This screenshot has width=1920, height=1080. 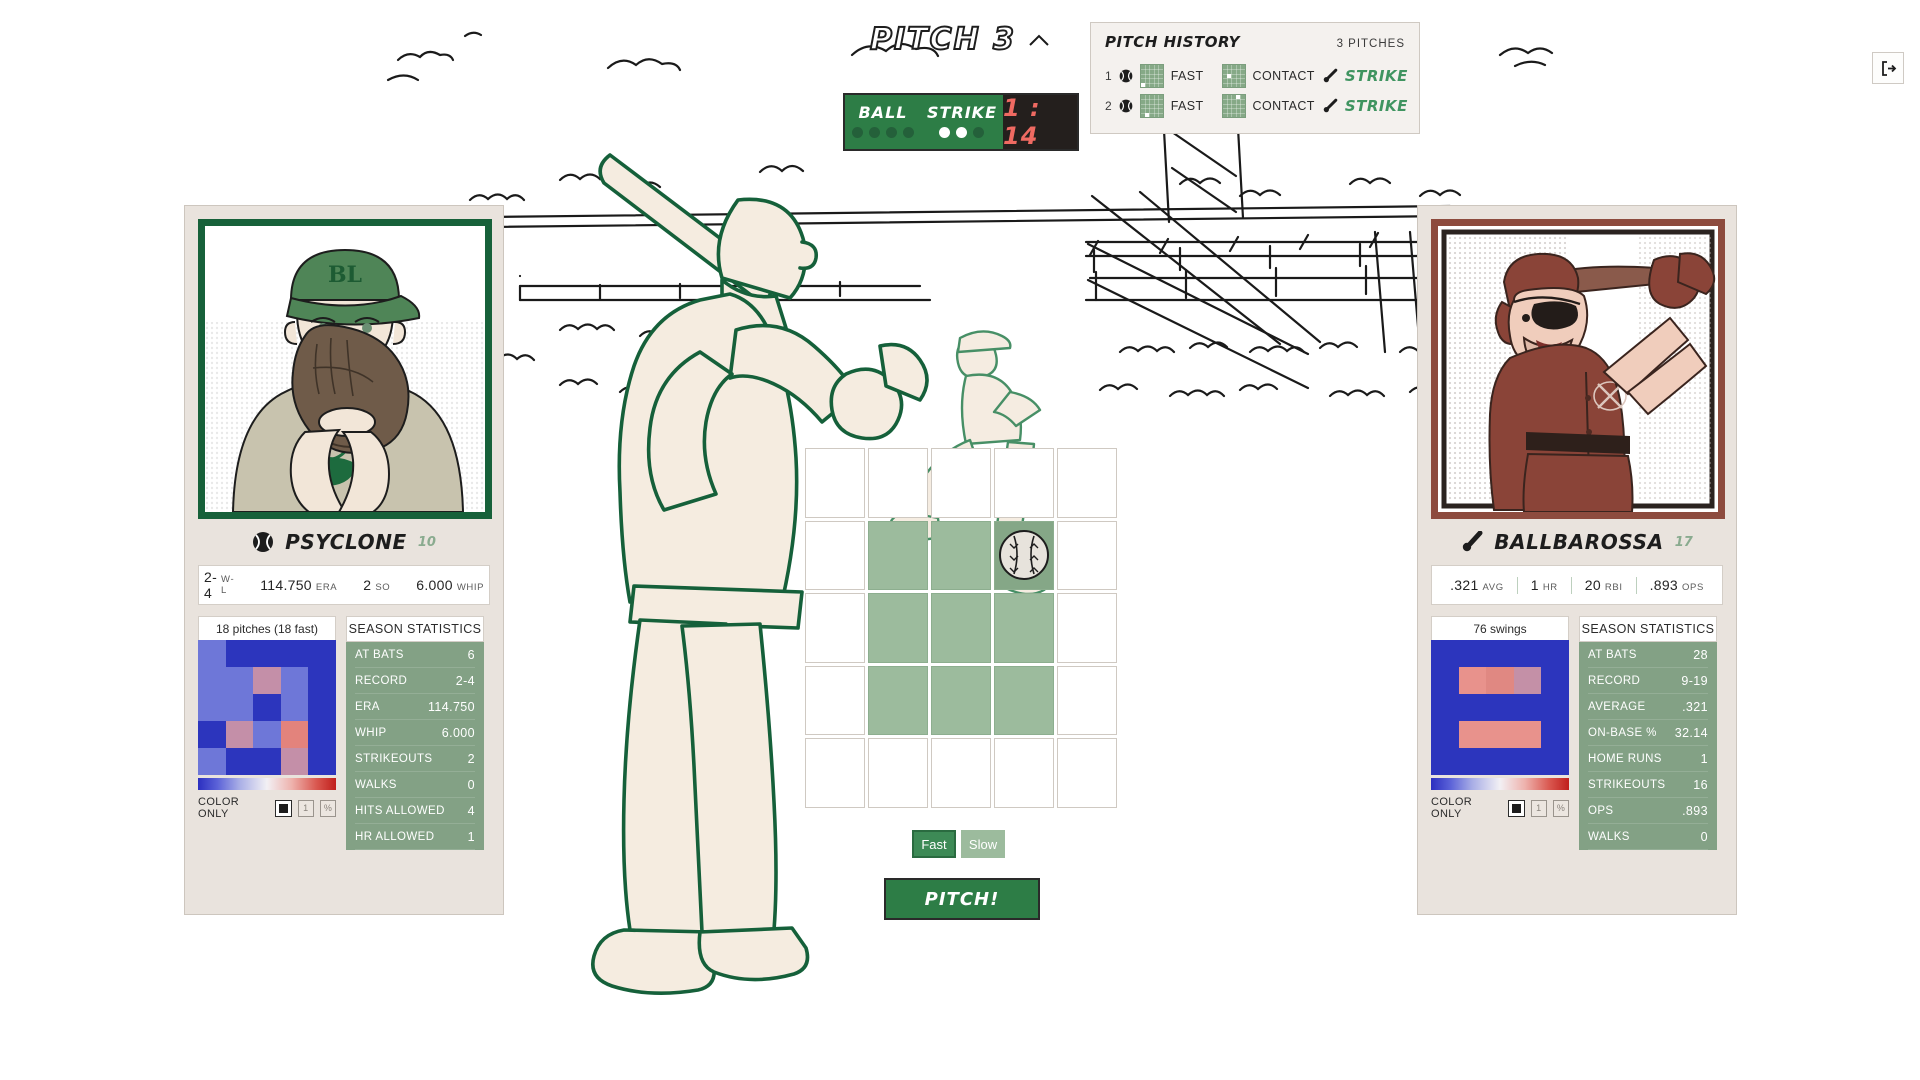 I want to click on exit-icon, so click(x=1888, y=68).